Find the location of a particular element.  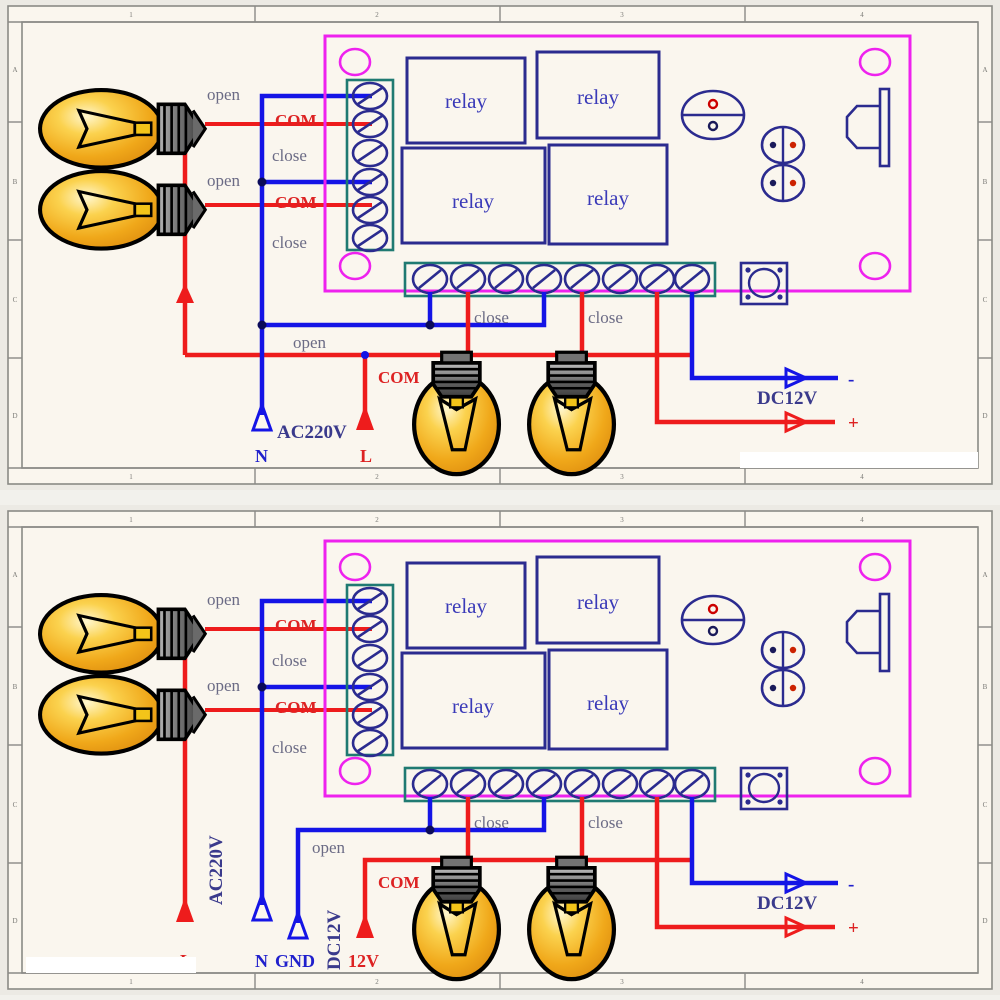

label-gnd: GND is located at coordinates (295, 961).